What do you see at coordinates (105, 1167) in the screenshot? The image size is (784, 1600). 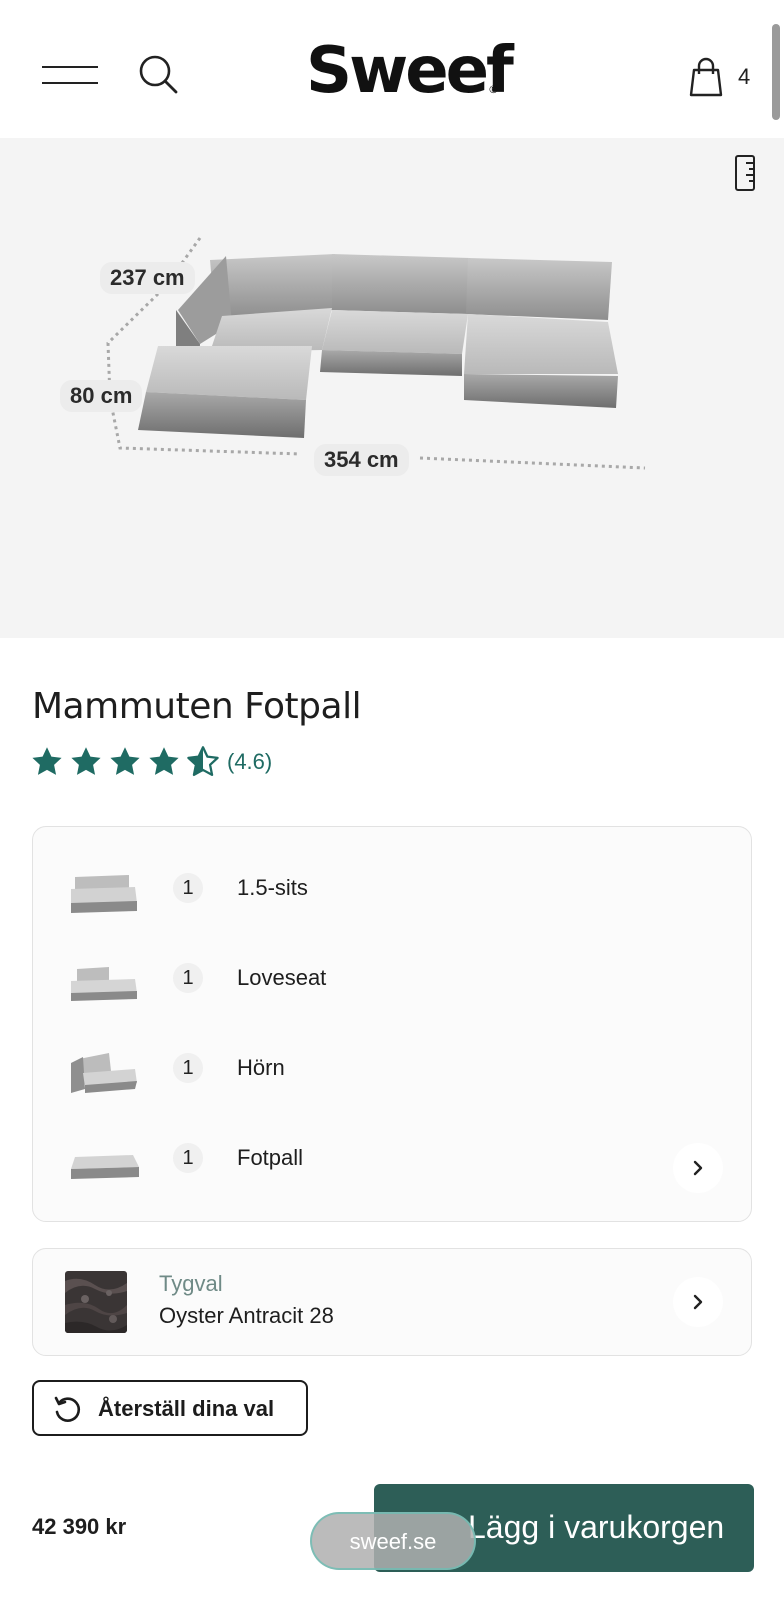 I see `module-ottoman-thumbnail` at bounding box center [105, 1167].